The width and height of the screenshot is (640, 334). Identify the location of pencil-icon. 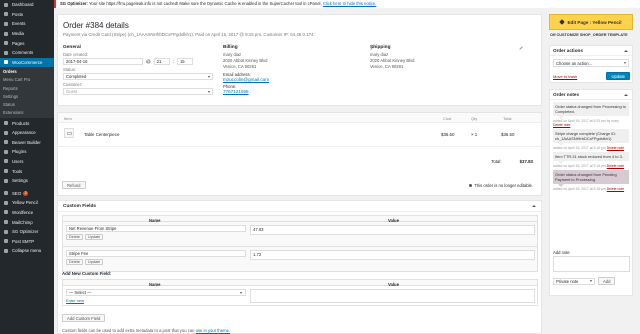
(562, 22).